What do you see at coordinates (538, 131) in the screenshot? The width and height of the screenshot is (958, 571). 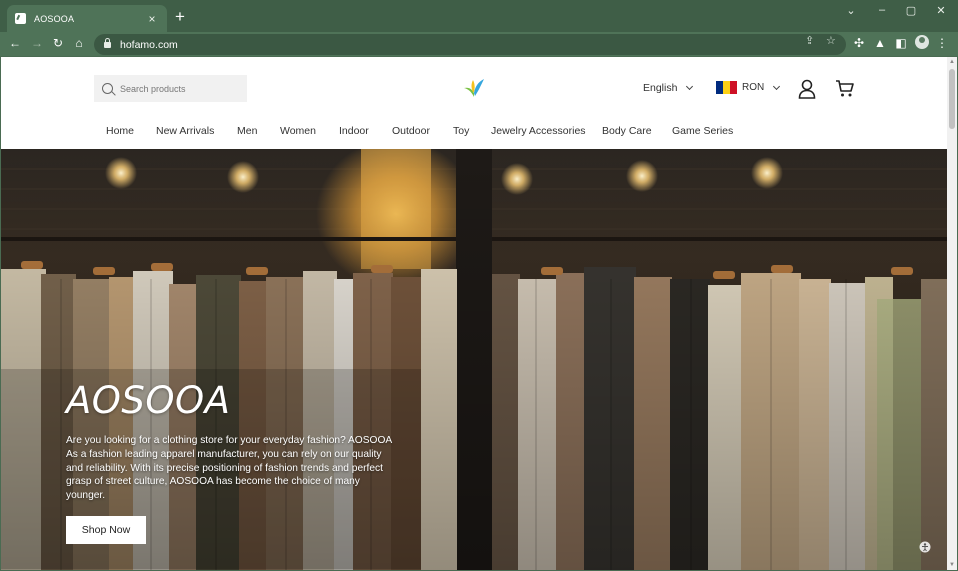 I see `nav-item-jewelry-accessories: Jewelry Accessories` at bounding box center [538, 131].